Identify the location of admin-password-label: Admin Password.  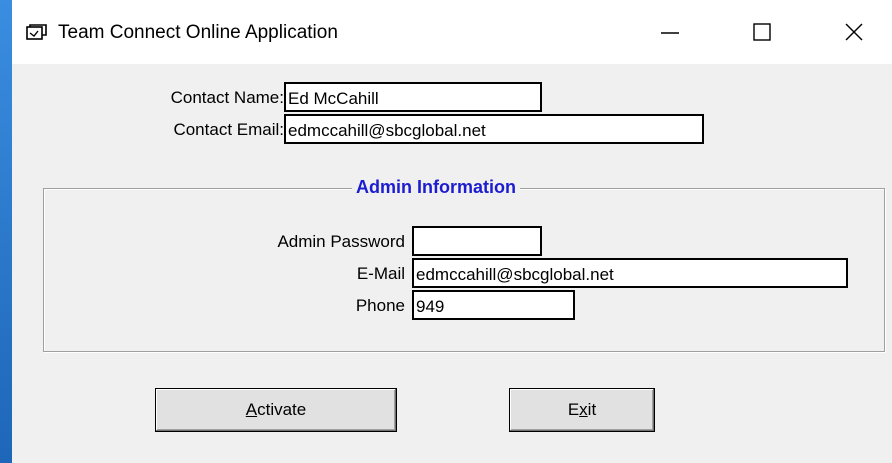
(341, 241).